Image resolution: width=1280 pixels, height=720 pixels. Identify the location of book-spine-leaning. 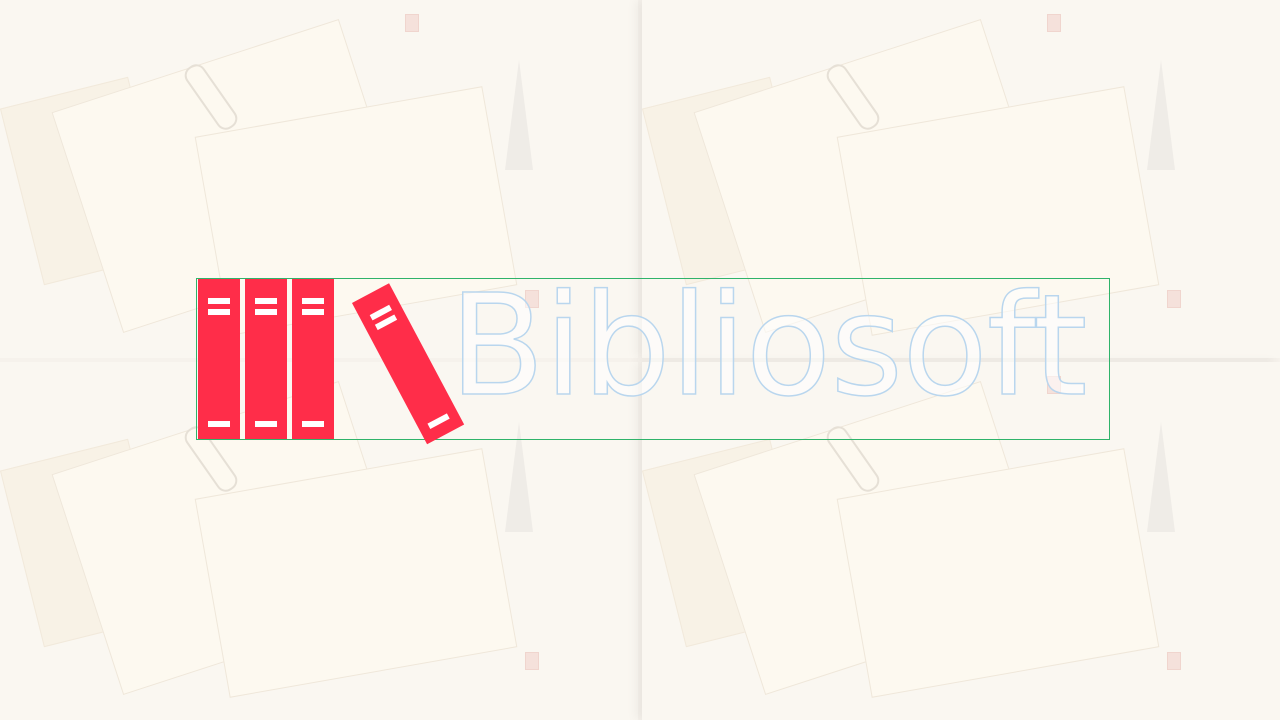
(408, 364).